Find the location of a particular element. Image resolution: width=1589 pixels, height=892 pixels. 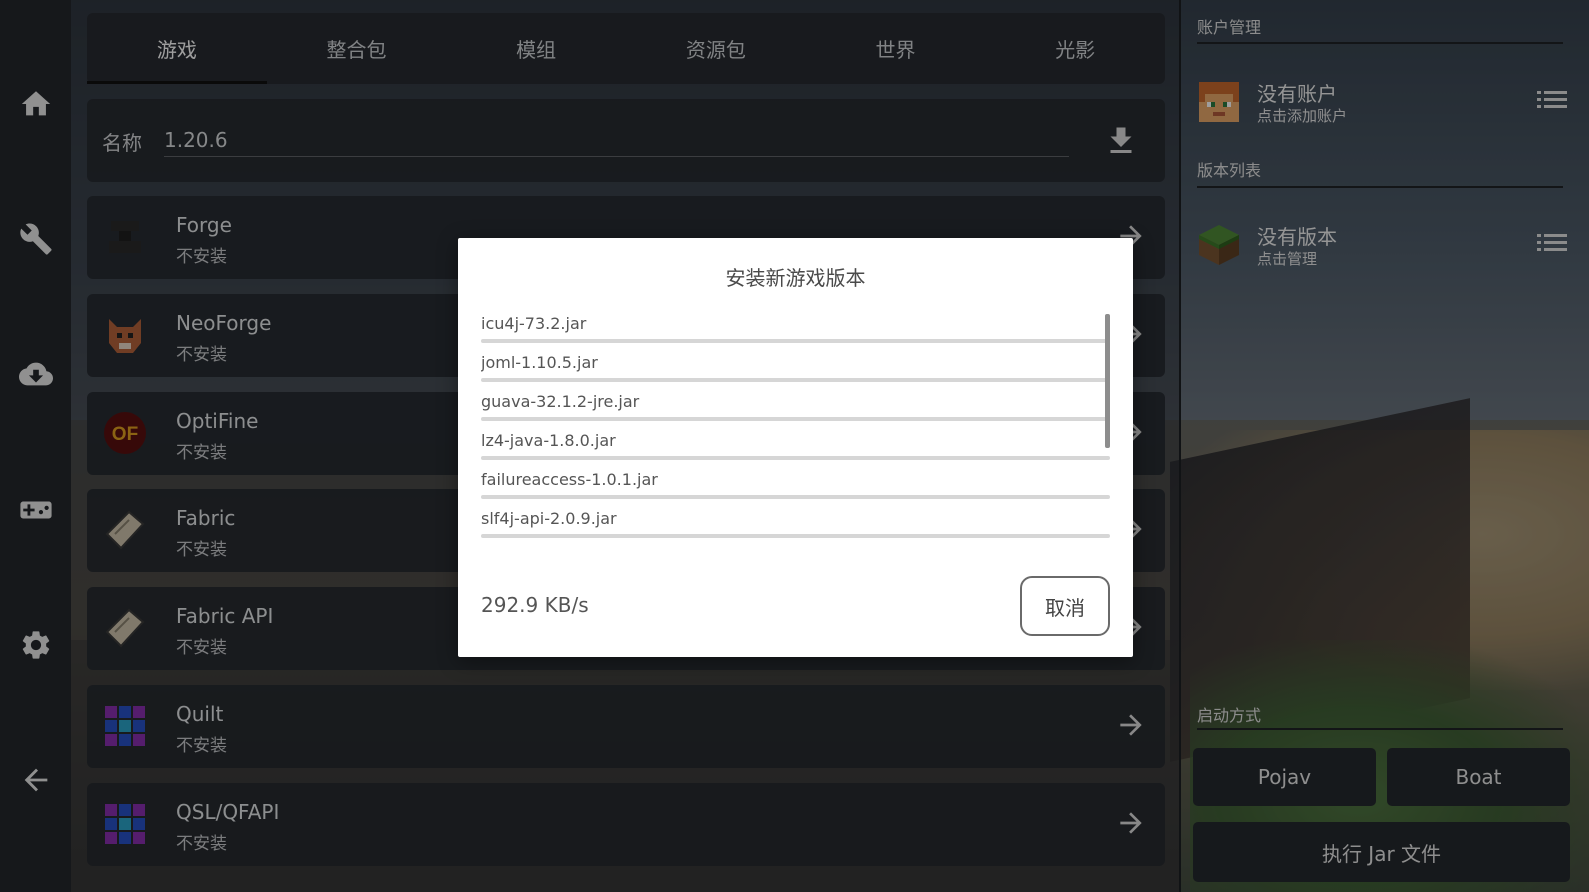

list-scrollbar is located at coordinates (1107, 381).